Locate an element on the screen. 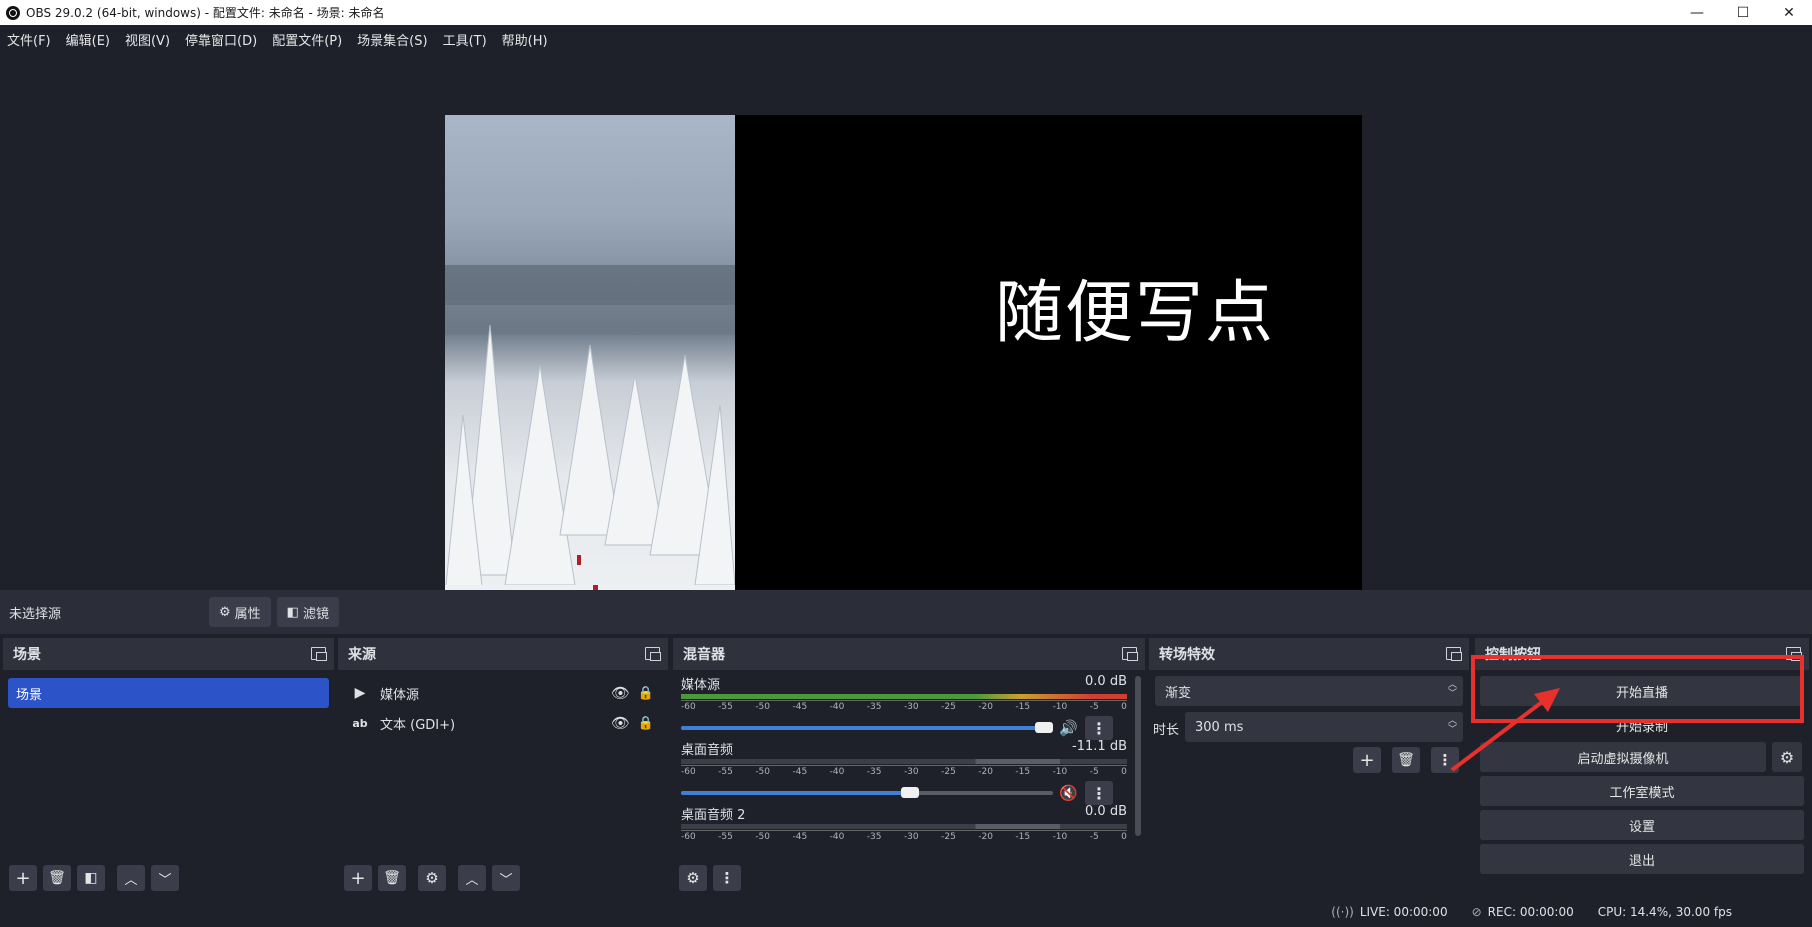 This screenshot has width=1812, height=927. menu-tools: 工具(T) is located at coordinates (465, 39).